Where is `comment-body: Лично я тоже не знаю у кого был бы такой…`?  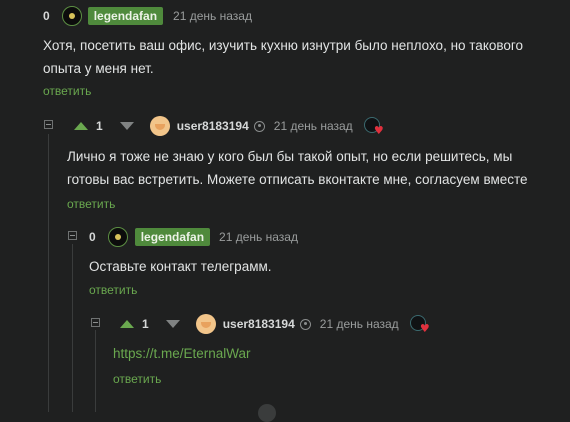 comment-body: Лично я тоже не знаю у кого был бы такой… is located at coordinates (297, 168).